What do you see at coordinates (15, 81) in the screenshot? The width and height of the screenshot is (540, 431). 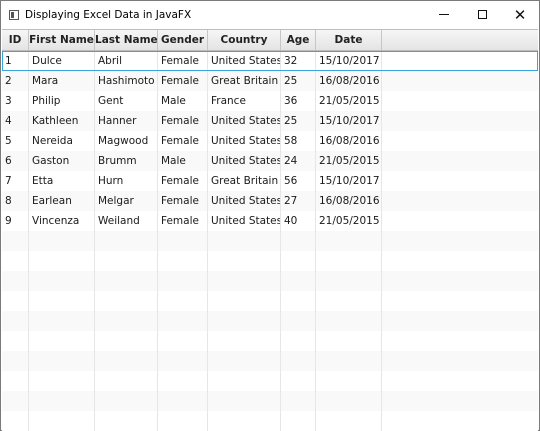 I see `cell-id: 2` at bounding box center [15, 81].